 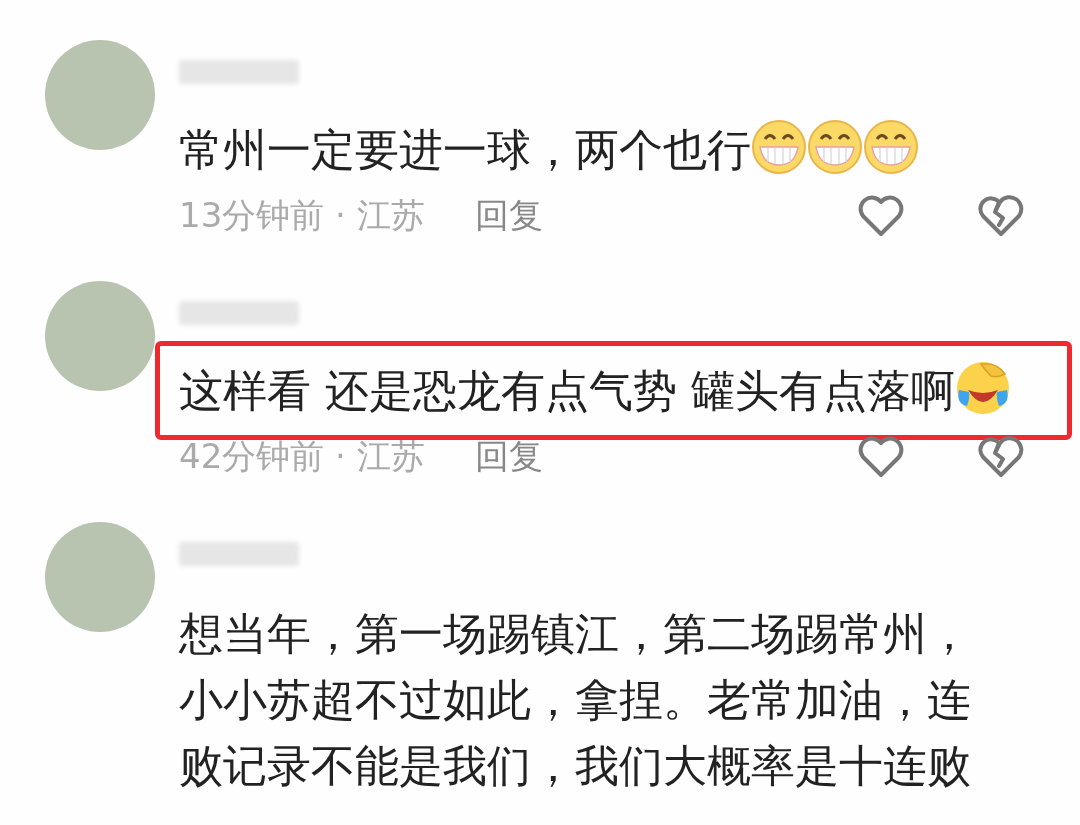 I want to click on comment-text: 常州一定要进一球，两个也行, so click(x=589, y=149).